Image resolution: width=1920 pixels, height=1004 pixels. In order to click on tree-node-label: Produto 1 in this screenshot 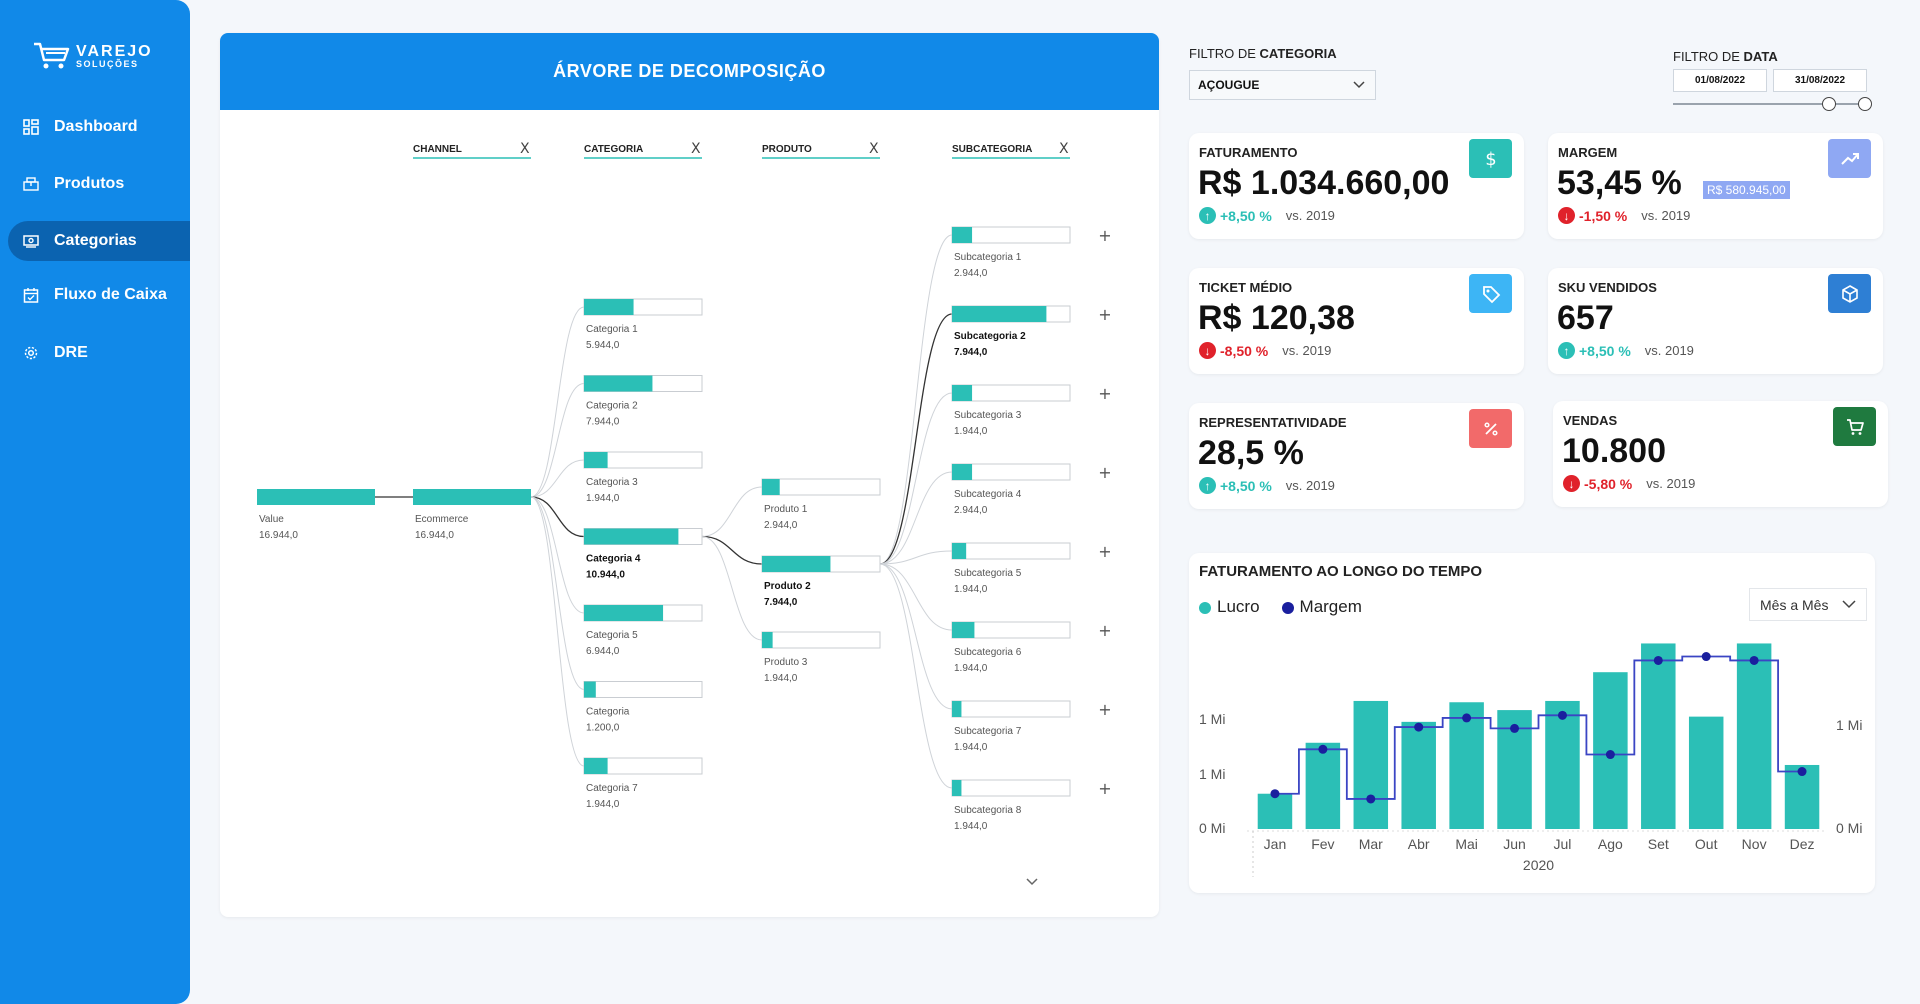, I will do `click(786, 509)`.